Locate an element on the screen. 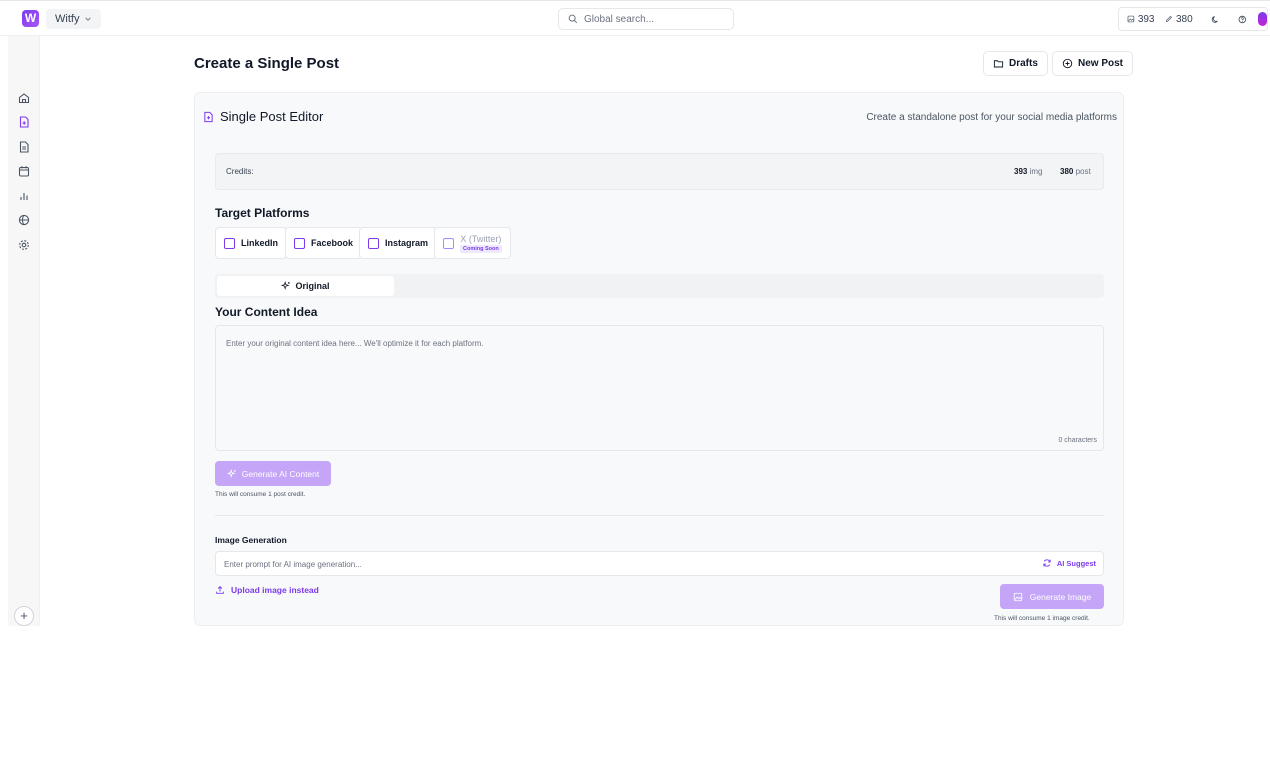 The height and width of the screenshot is (760, 1270). plus-circle-icon is located at coordinates (1067, 63).